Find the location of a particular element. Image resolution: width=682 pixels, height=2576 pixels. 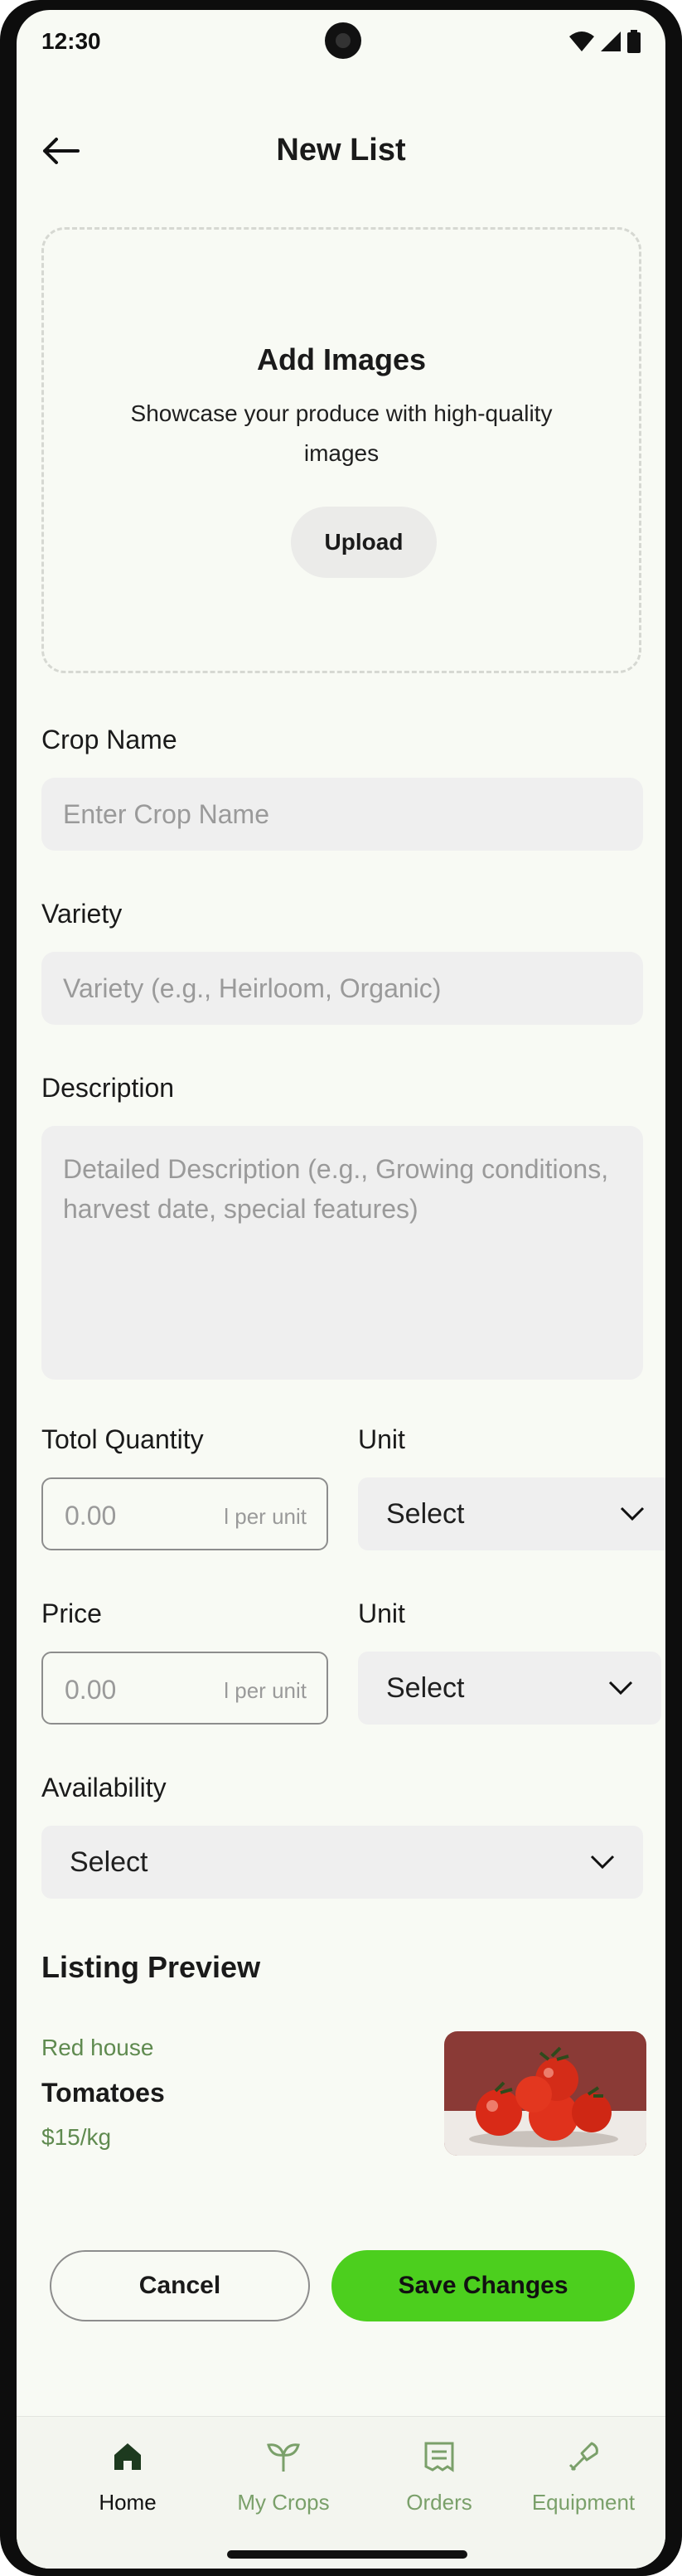

price-unit-label: Unit is located at coordinates (381, 1613).